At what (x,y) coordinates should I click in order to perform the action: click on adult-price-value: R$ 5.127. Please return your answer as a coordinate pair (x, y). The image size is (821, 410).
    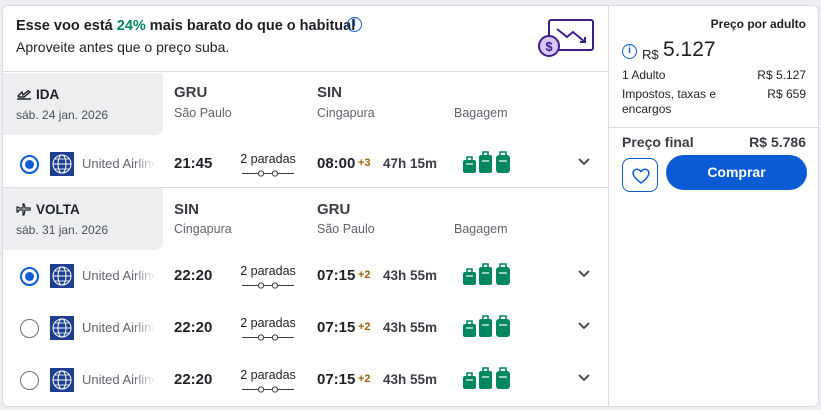
    Looking at the image, I should click on (781, 75).